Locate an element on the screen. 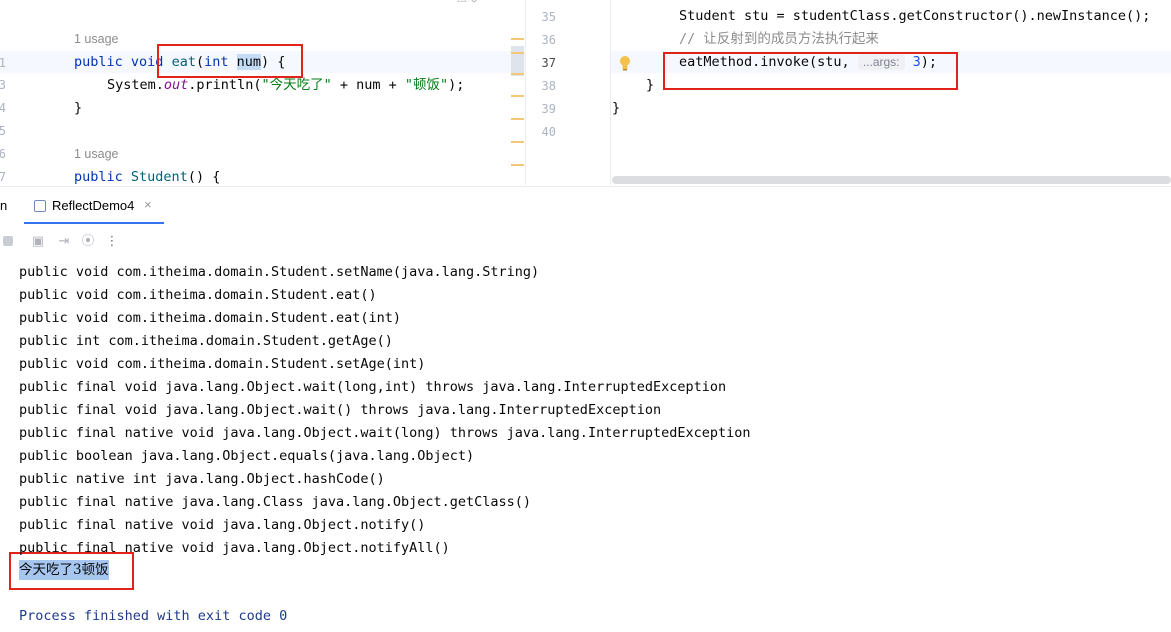 This screenshot has height=632, width=1171. gutter-line-number: 1 is located at coordinates (3, 63).